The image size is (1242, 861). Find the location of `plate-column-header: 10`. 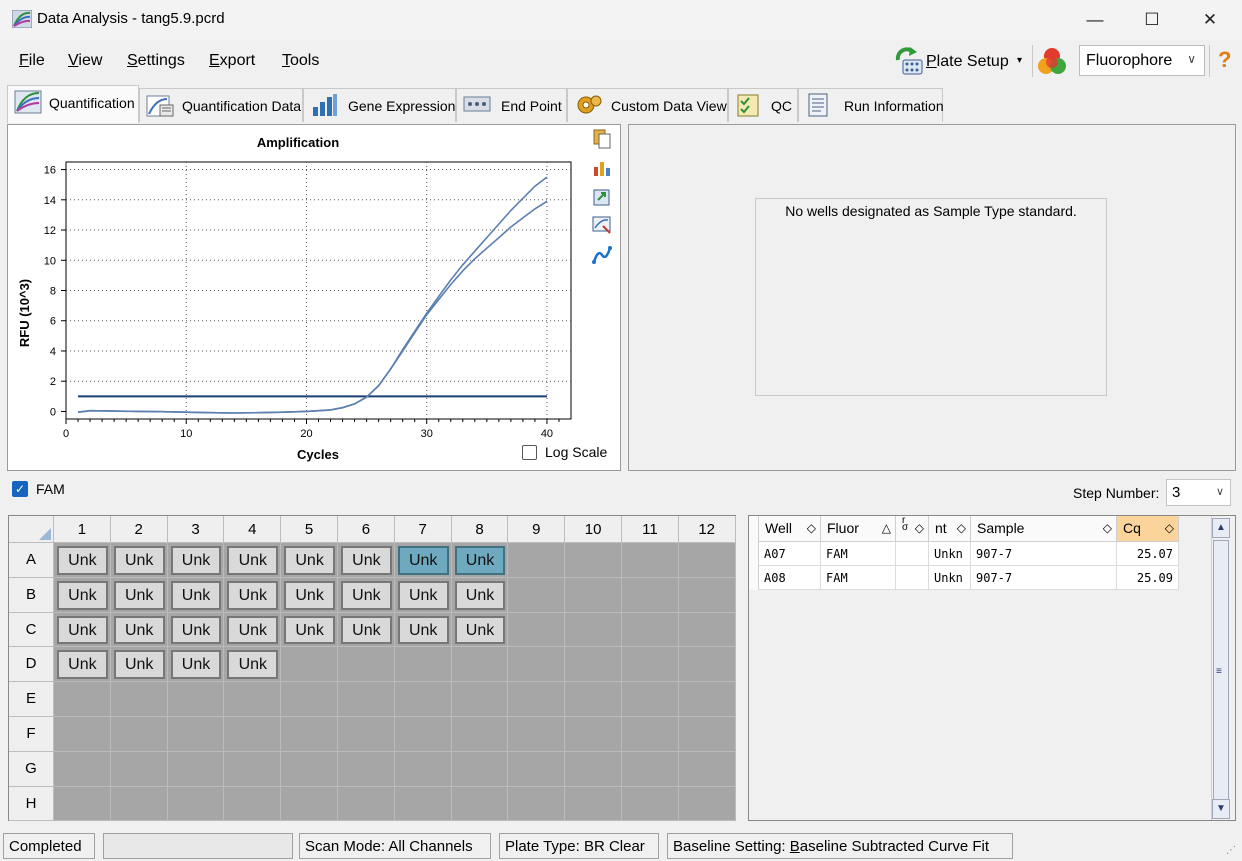

plate-column-header: 10 is located at coordinates (593, 529).